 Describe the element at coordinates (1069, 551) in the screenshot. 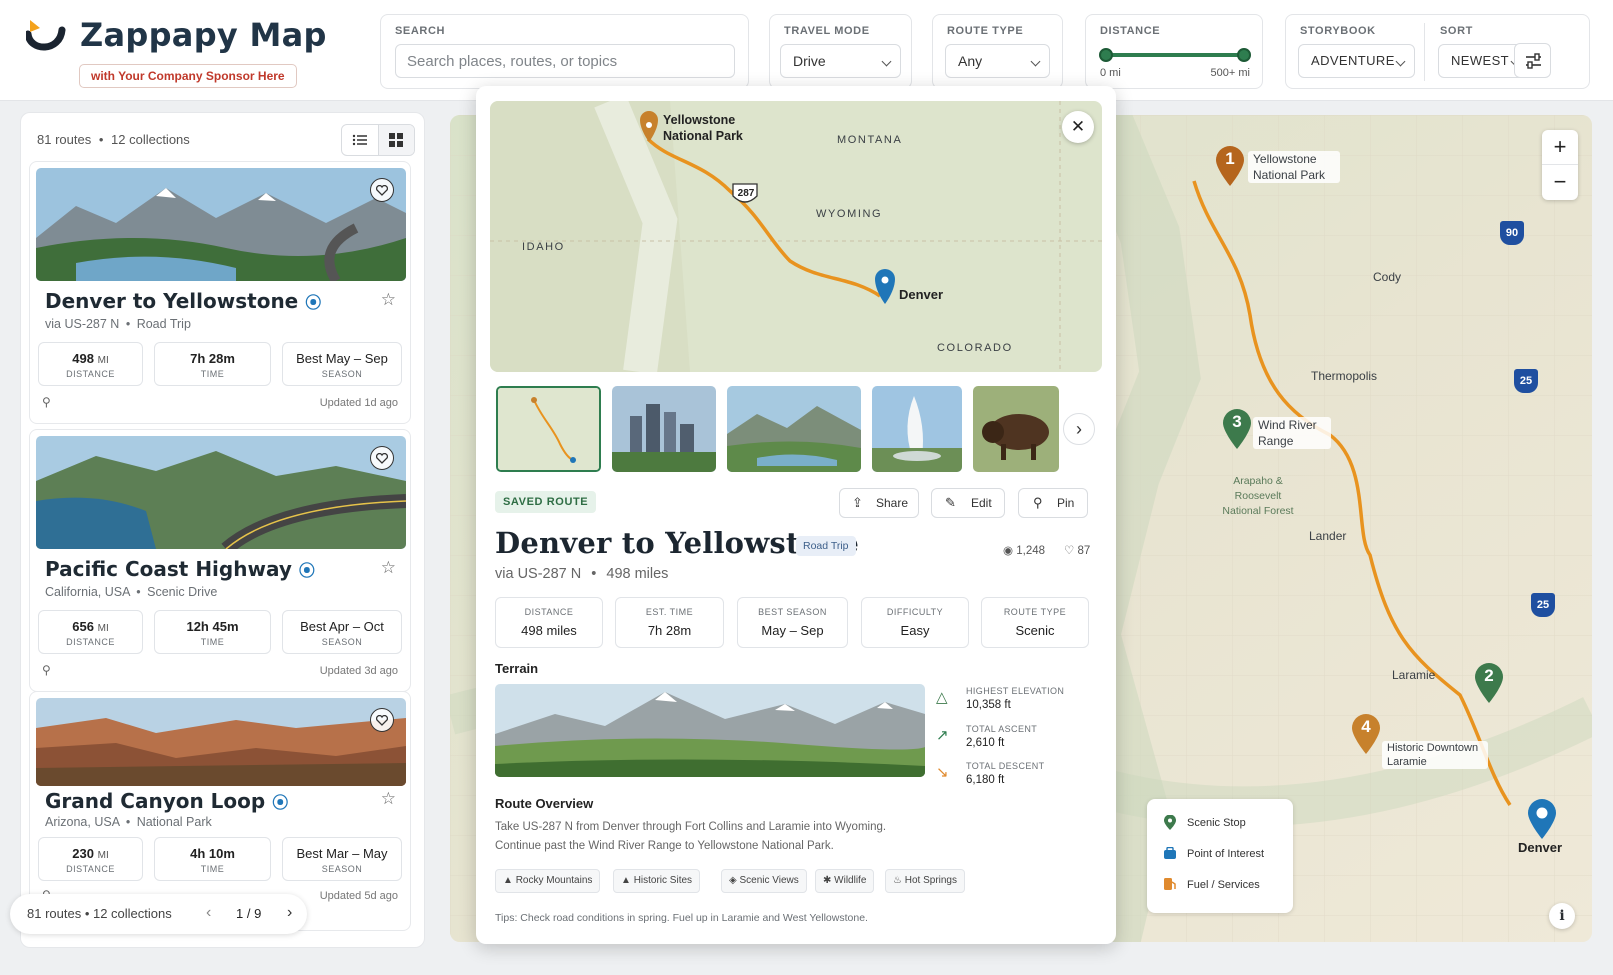

I see `heart-icon: ♡` at that location.